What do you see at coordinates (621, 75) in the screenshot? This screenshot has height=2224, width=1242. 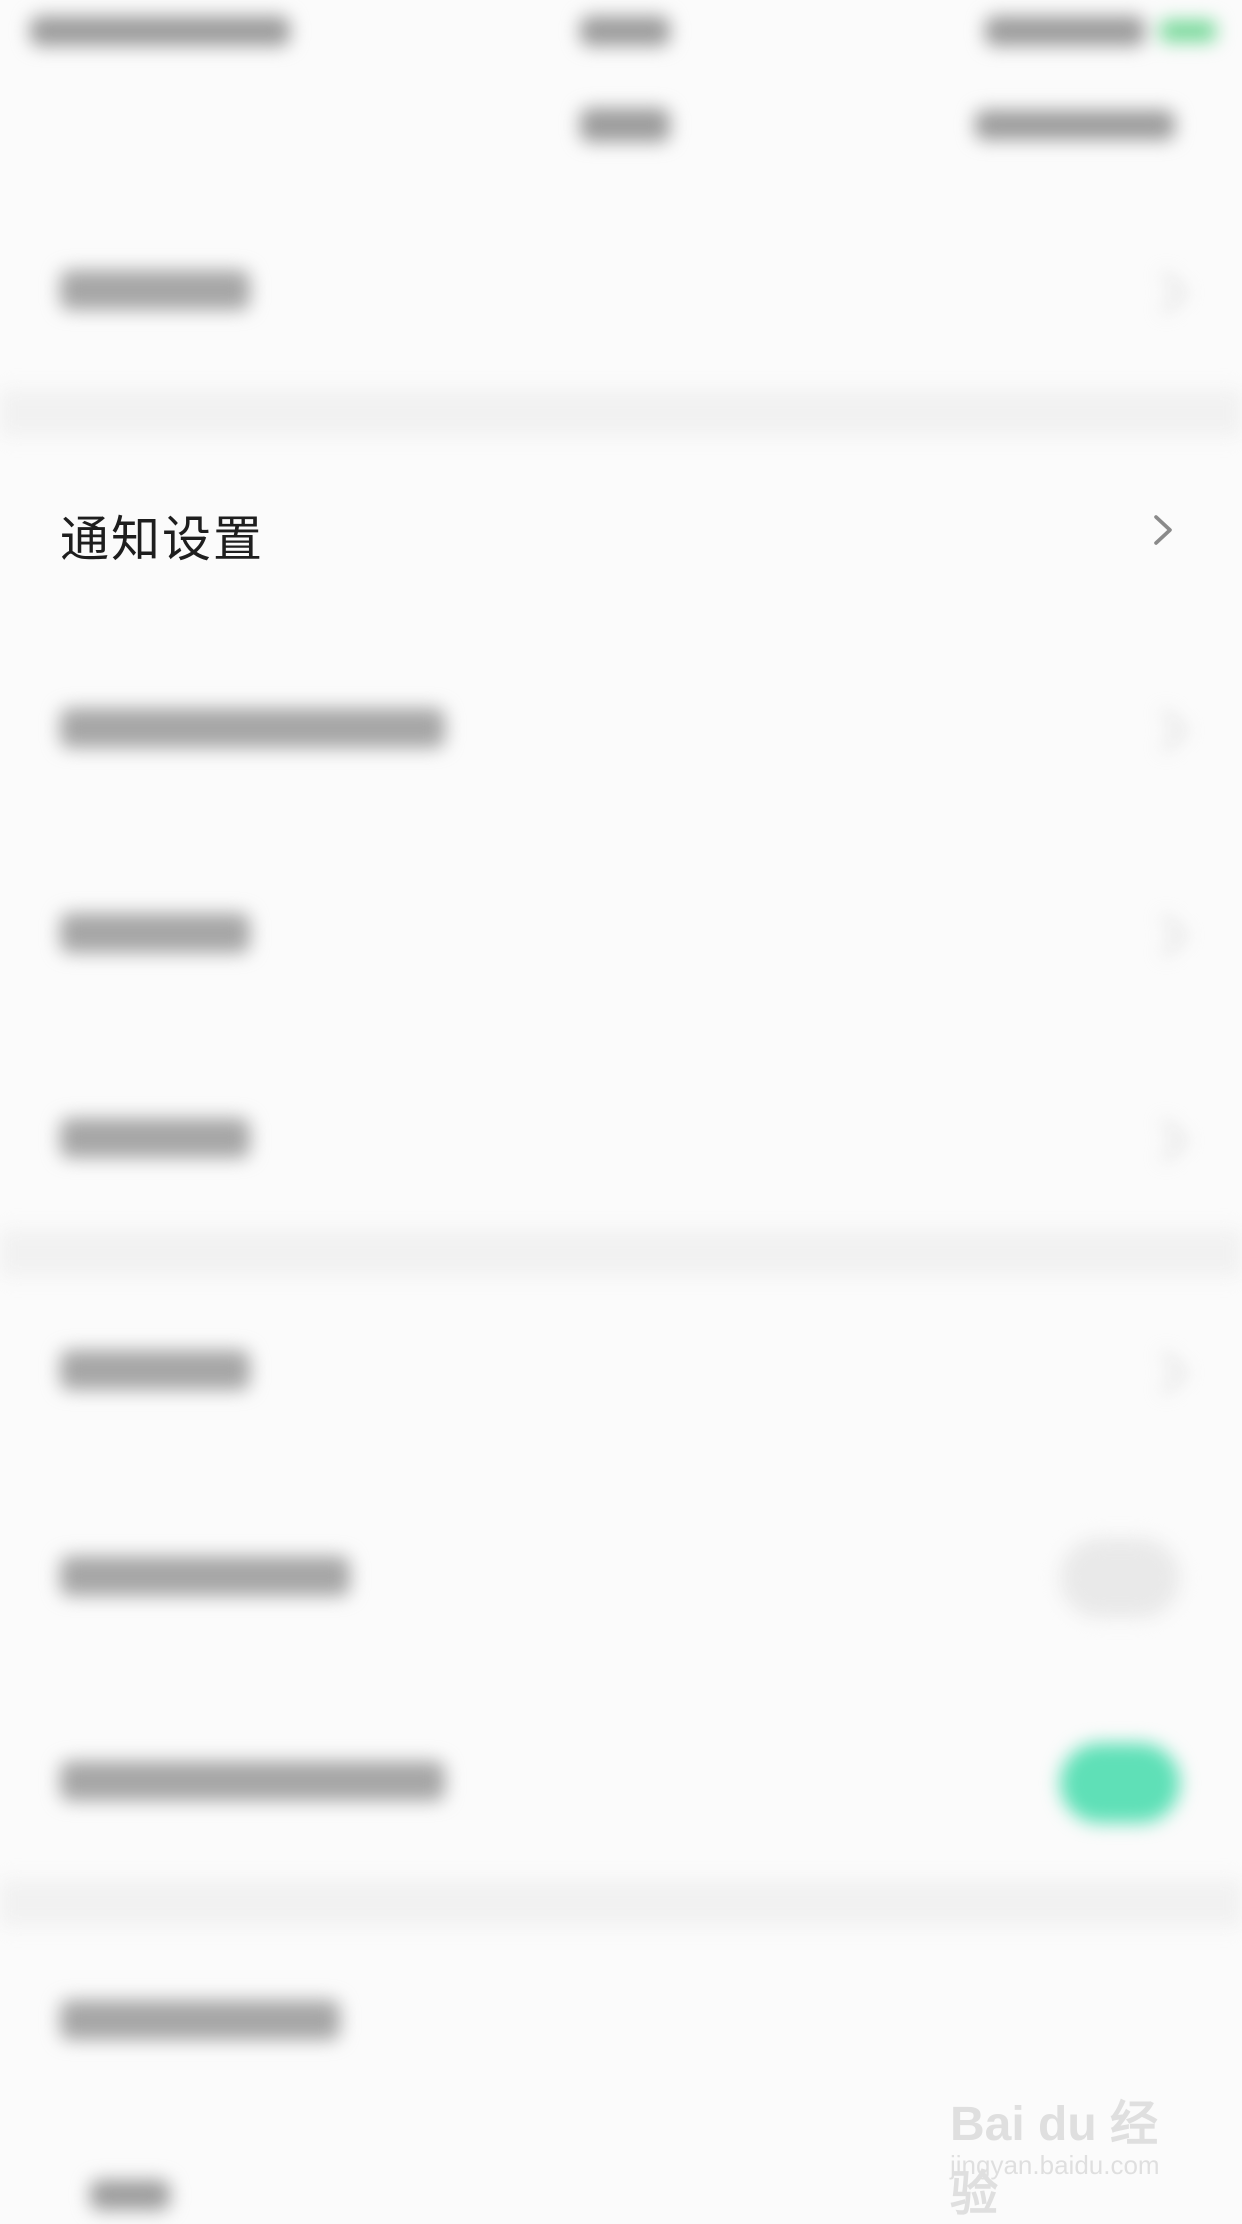 I see `status-bar` at bounding box center [621, 75].